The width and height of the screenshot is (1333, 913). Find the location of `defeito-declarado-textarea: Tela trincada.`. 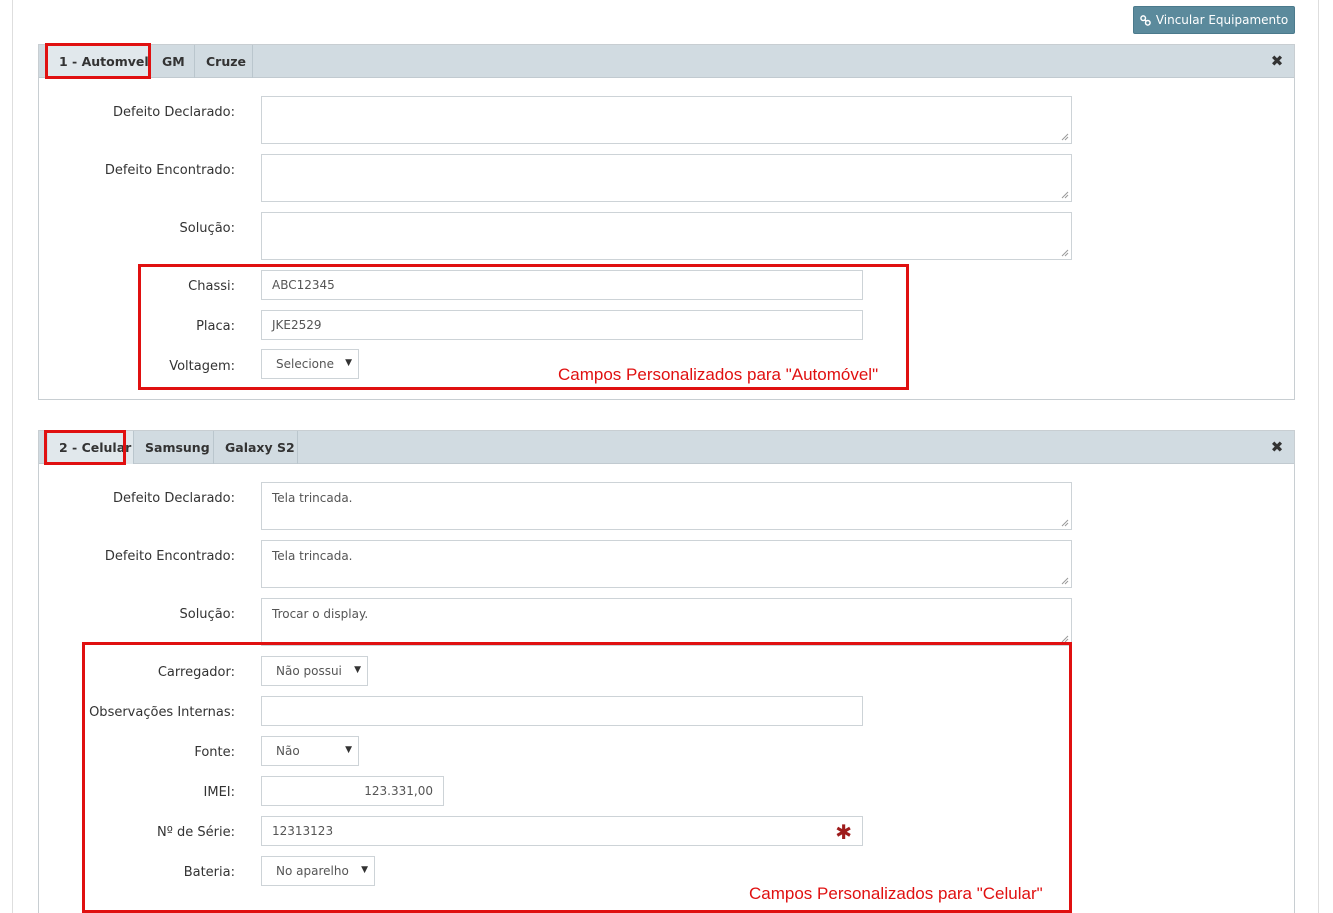

defeito-declarado-textarea: Tela trincada. is located at coordinates (666, 506).